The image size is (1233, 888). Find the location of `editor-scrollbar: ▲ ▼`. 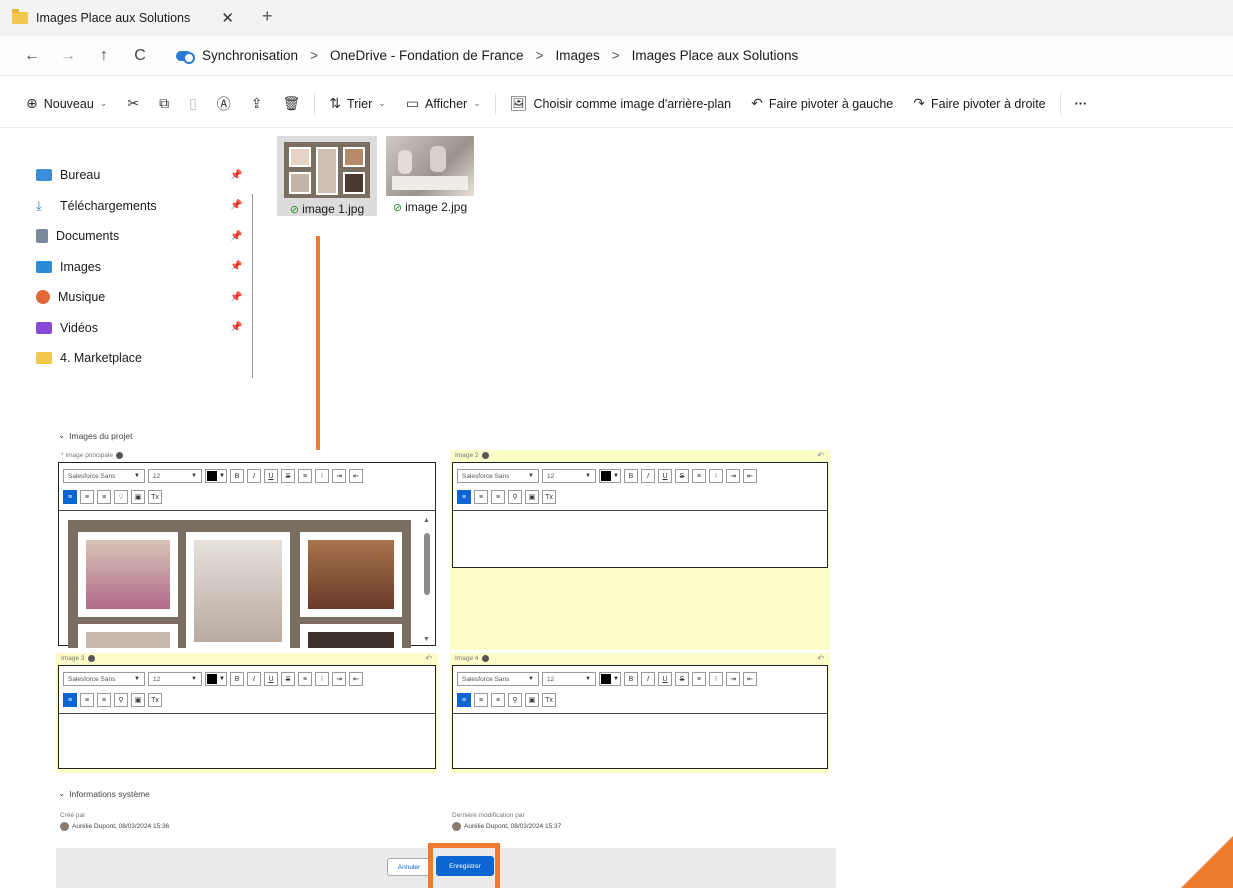

editor-scrollbar: ▲ ▼ is located at coordinates (427, 580).